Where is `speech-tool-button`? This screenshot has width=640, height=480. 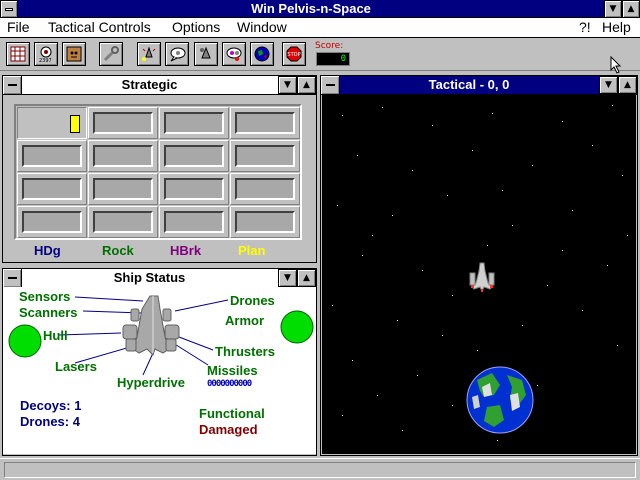
speech-tool-button is located at coordinates (177, 54).